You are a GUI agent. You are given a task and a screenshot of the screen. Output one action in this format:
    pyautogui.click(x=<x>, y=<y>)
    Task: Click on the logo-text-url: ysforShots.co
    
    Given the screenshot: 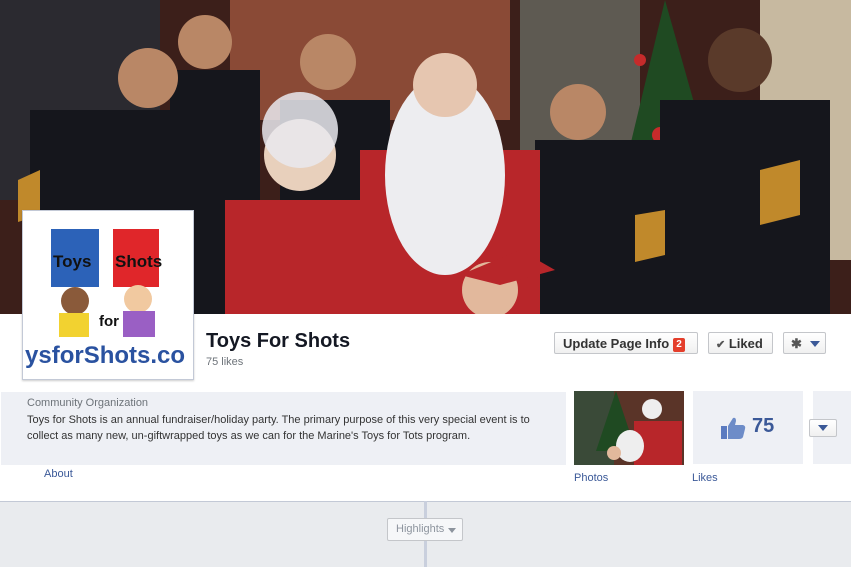 What is the action you would take?
    pyautogui.click(x=105, y=355)
    